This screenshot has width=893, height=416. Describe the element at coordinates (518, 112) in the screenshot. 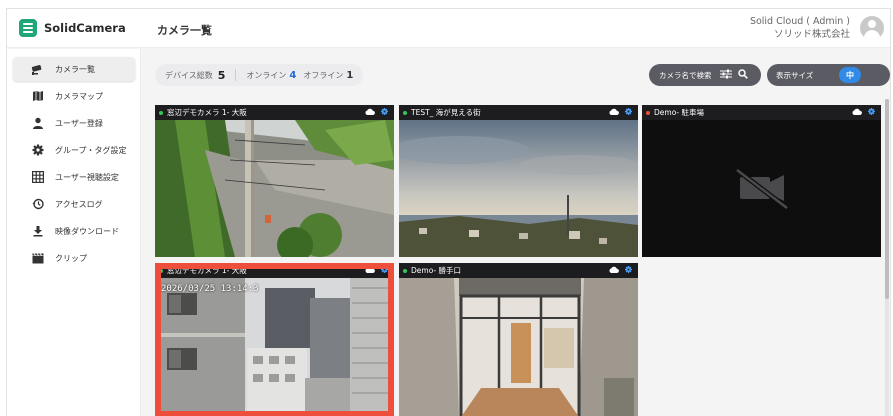

I see `camera-tile-header: TEST_ 海が見える街` at that location.